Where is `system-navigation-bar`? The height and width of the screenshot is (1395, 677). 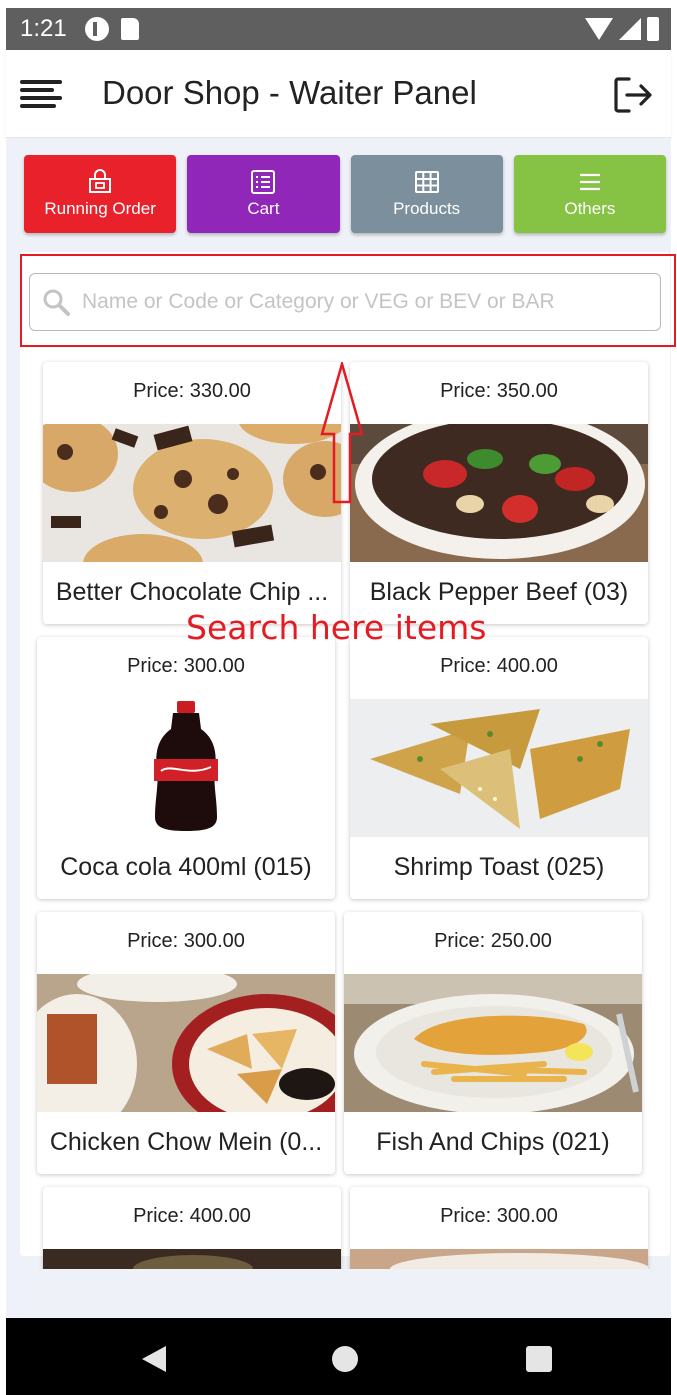 system-navigation-bar is located at coordinates (338, 1356).